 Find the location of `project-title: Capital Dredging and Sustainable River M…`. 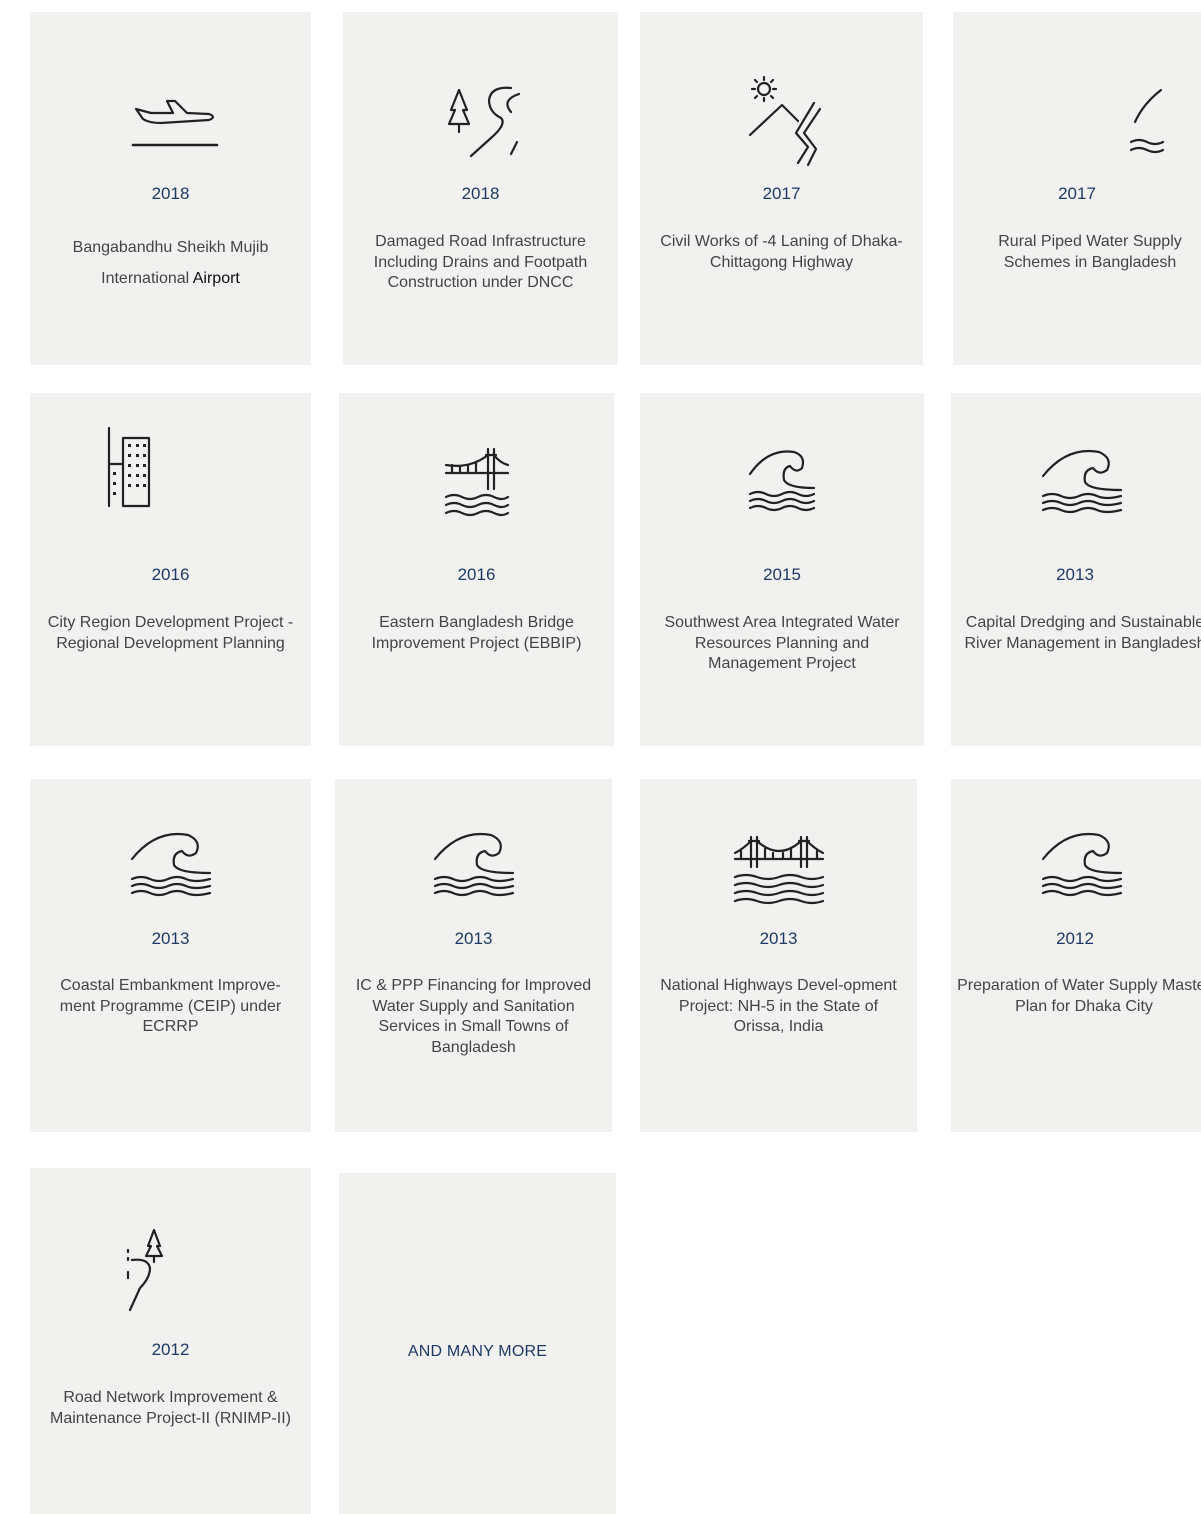

project-title: Capital Dredging and Sustainable River M… is located at coordinates (1082, 633).